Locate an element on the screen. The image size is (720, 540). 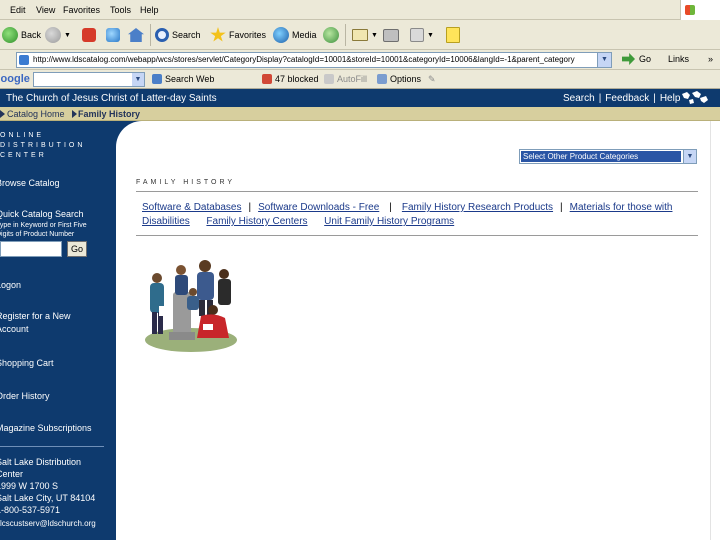
menu-help: Help is located at coordinates (149, 10).